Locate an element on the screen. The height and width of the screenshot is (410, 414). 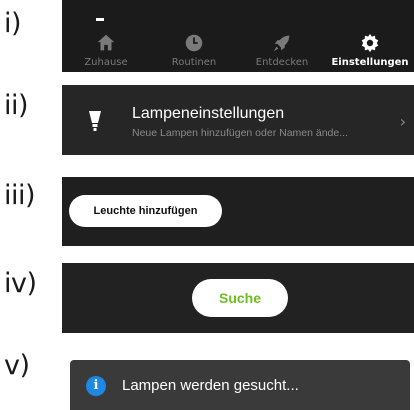
label-ii: ii) is located at coordinates (16, 105).